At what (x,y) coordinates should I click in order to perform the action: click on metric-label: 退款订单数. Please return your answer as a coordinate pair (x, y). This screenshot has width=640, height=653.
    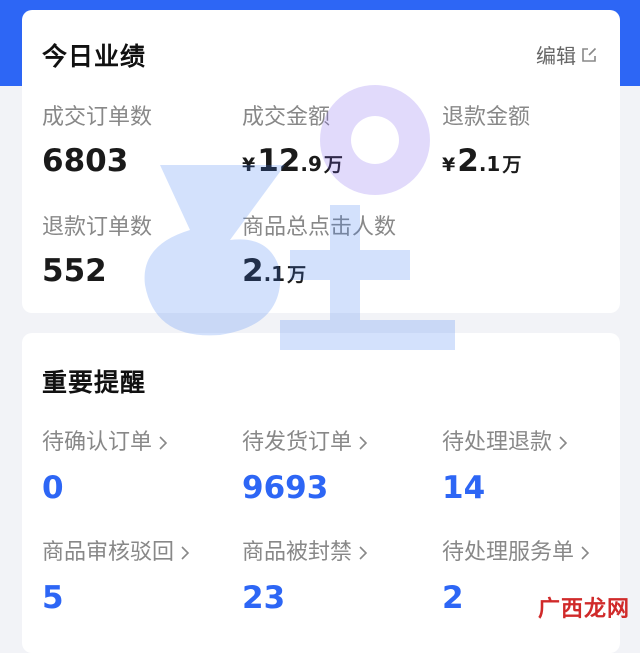
    Looking at the image, I should click on (97, 227).